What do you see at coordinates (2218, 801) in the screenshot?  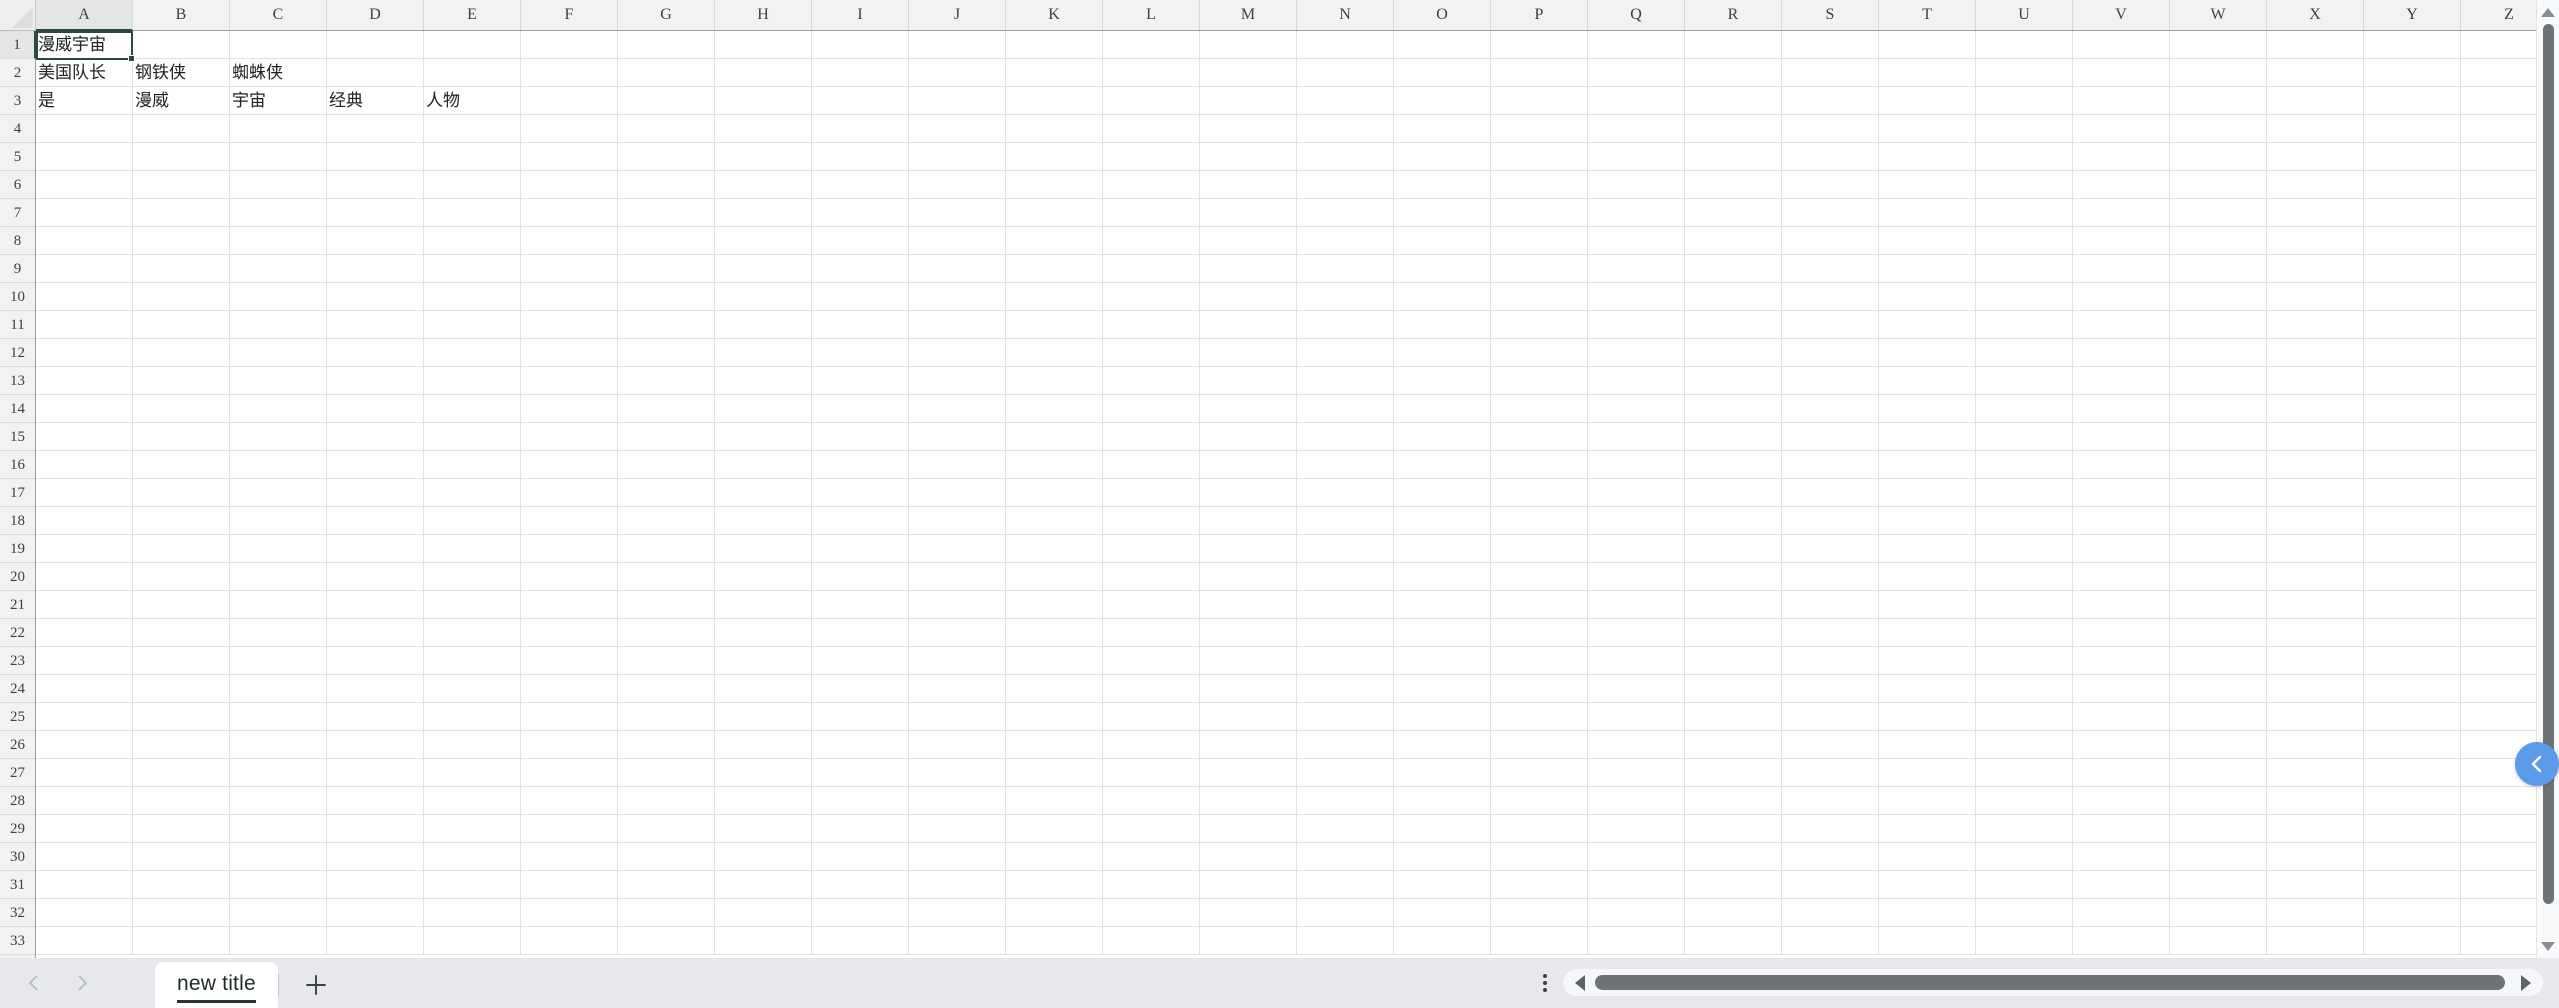 I see `cell-W28` at bounding box center [2218, 801].